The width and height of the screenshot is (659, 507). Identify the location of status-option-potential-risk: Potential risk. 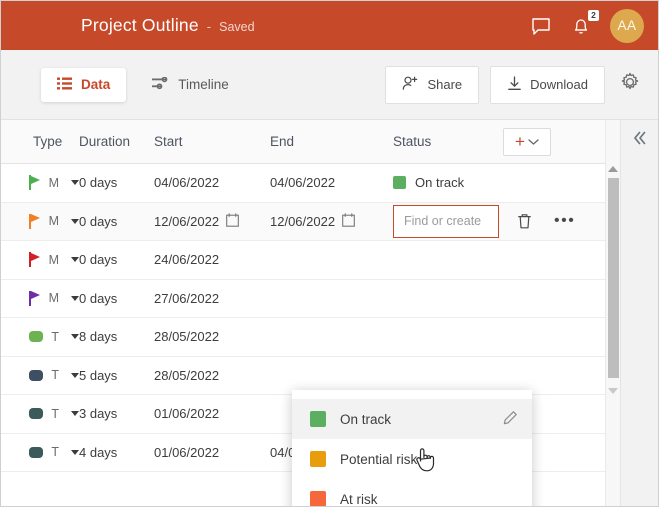
(412, 459).